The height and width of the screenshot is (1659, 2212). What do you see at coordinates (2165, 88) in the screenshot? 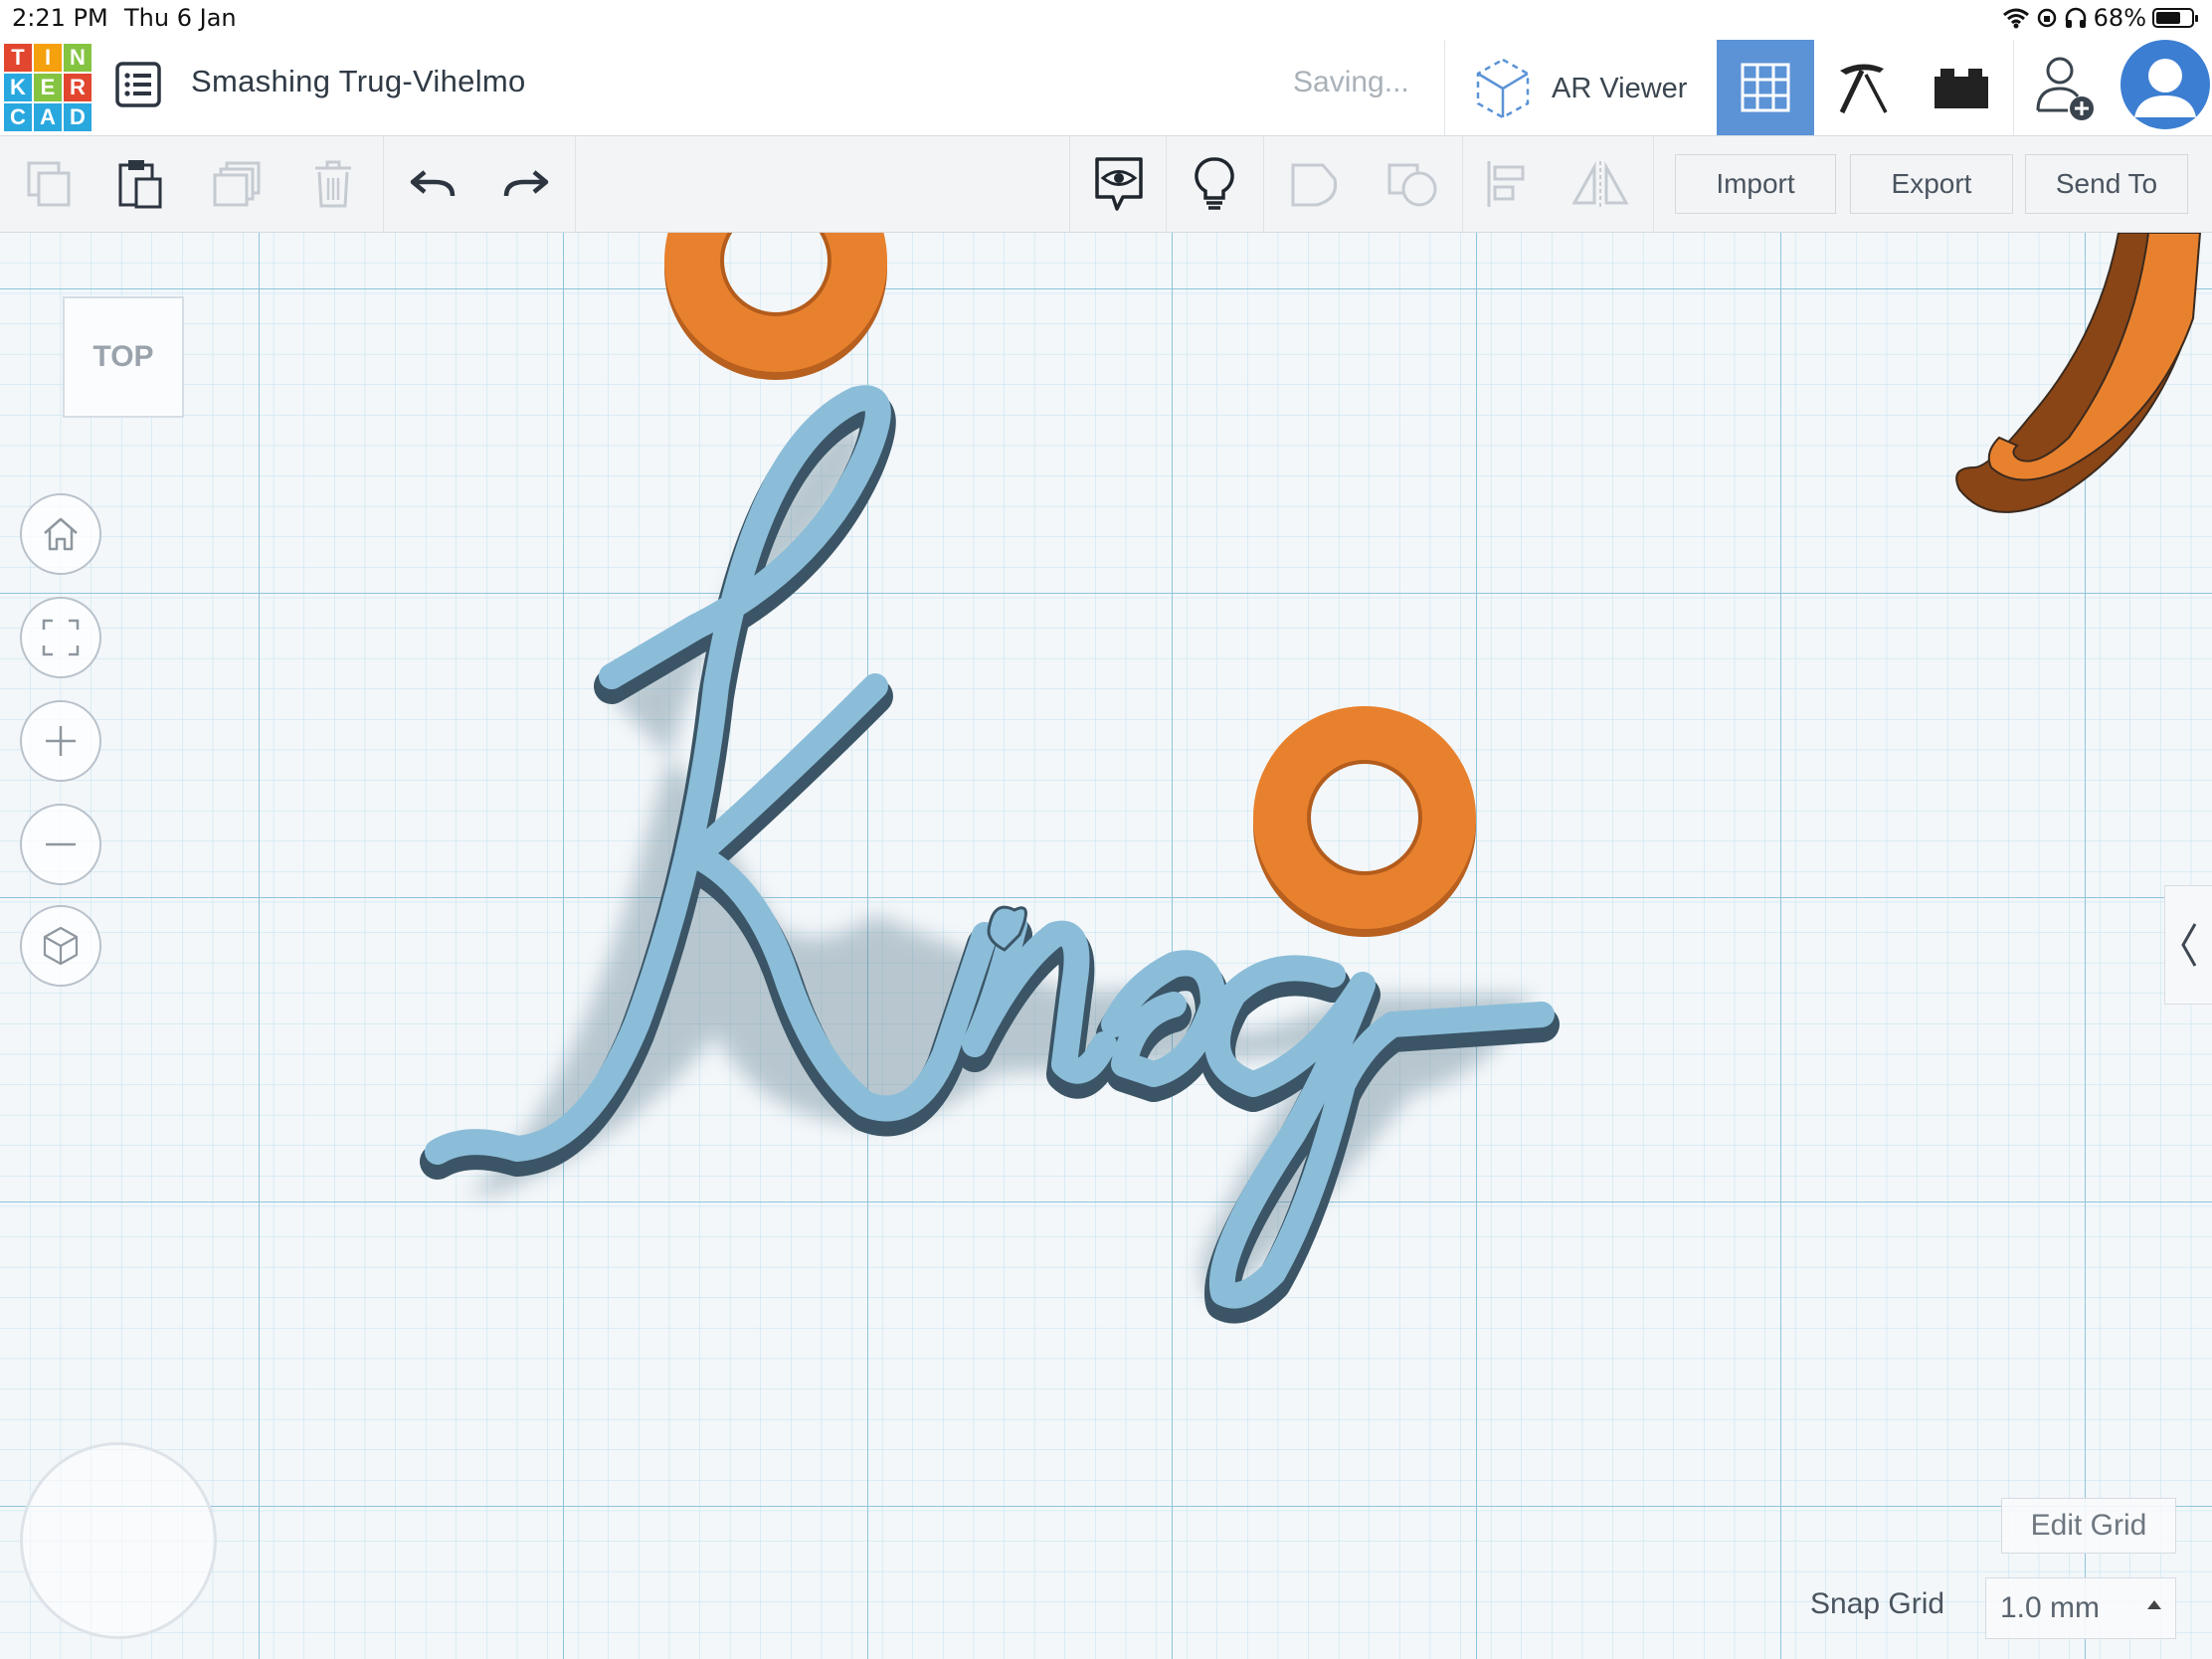
I see `avatar-icon` at bounding box center [2165, 88].